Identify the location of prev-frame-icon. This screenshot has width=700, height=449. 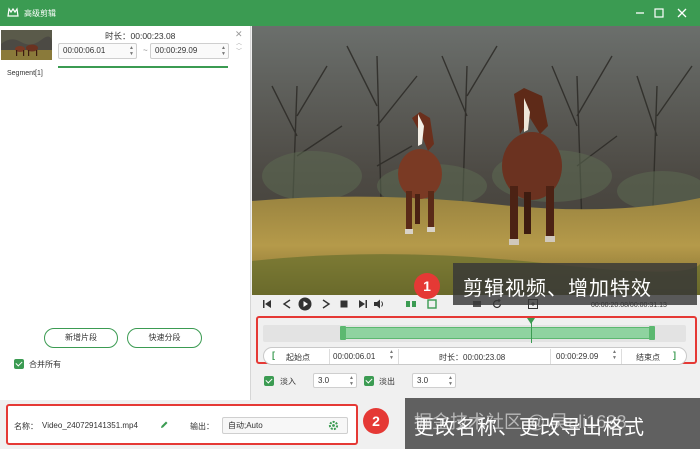
(287, 304).